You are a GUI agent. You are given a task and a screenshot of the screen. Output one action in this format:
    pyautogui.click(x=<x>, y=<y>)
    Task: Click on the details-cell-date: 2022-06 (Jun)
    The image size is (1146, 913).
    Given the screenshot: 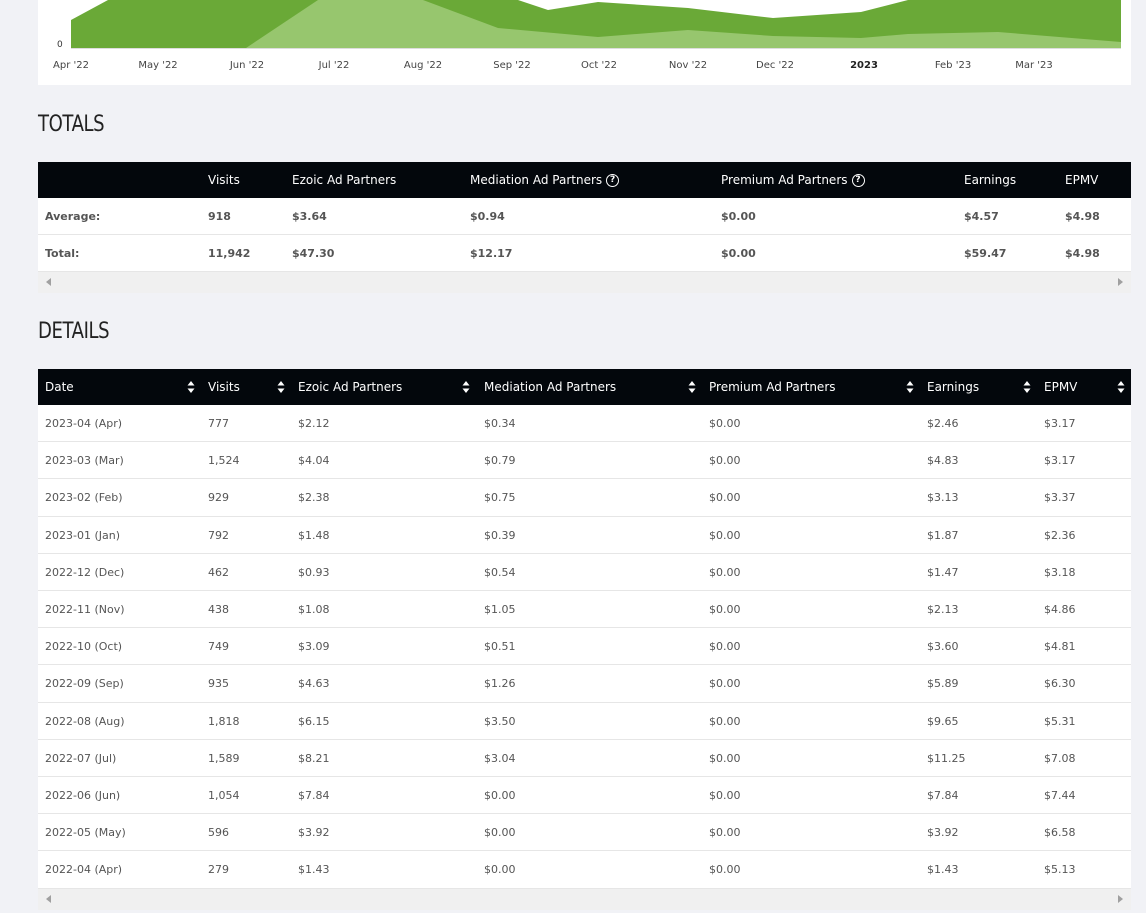 What is the action you would take?
    pyautogui.click(x=83, y=795)
    